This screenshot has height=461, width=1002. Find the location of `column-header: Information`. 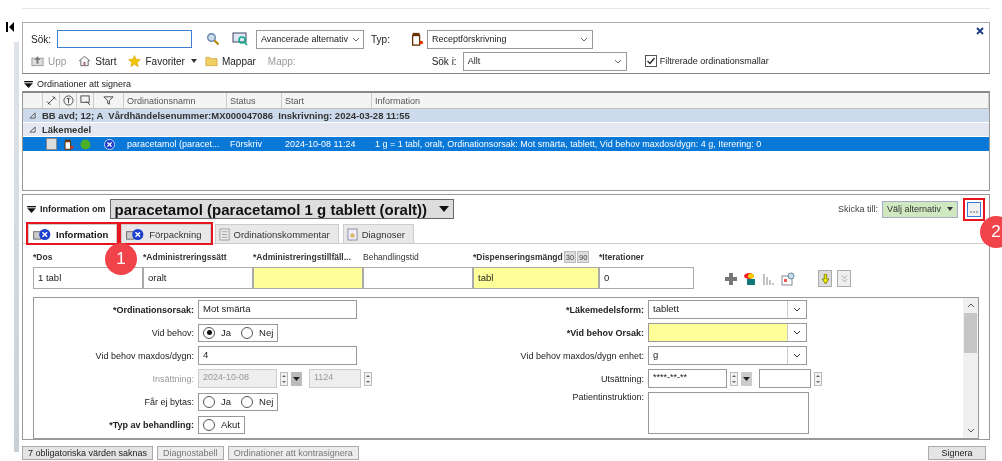

column-header: Information is located at coordinates (680, 100).